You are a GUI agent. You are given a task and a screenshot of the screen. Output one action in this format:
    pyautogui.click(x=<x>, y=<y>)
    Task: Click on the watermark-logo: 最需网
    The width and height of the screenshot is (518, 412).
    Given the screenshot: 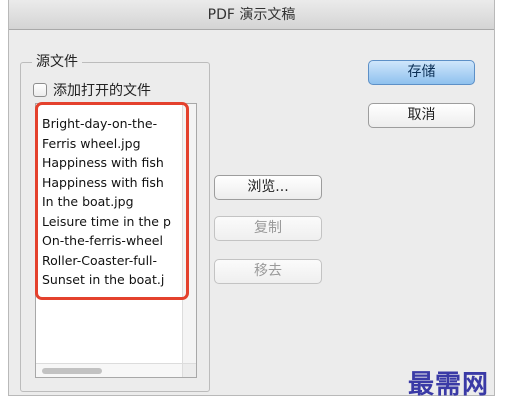 What is the action you would take?
    pyautogui.click(x=449, y=385)
    